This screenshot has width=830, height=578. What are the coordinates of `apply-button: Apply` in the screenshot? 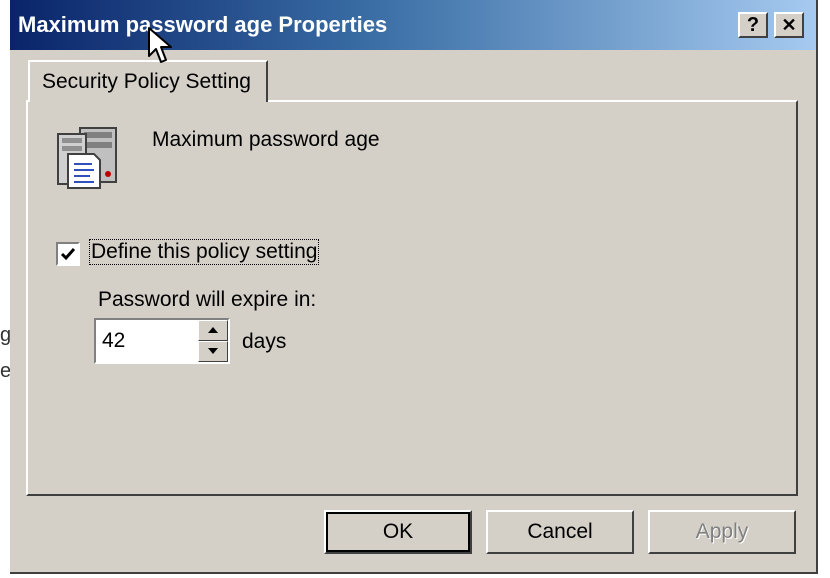 It's located at (722, 532).